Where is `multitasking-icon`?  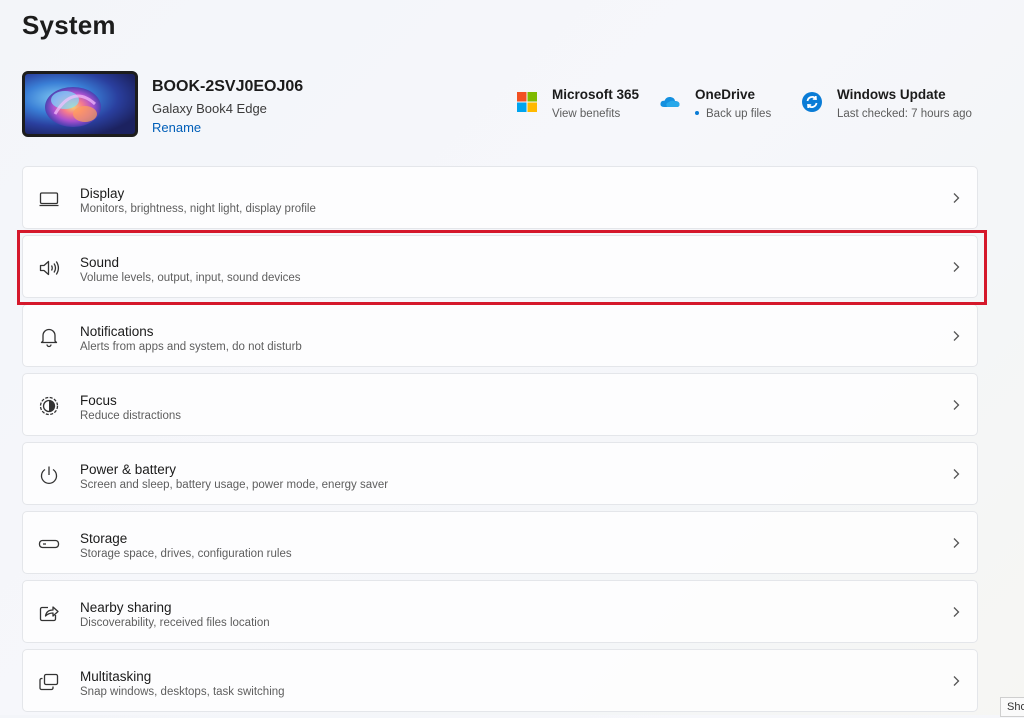 multitasking-icon is located at coordinates (49, 682).